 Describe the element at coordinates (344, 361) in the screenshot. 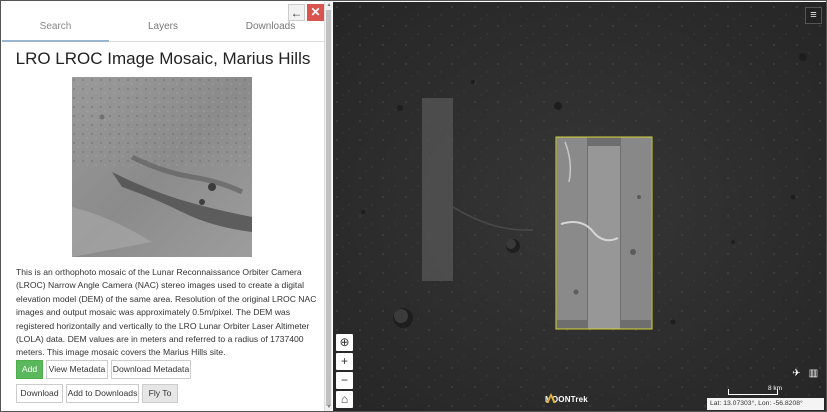

I see `zoom-in-button: +` at that location.